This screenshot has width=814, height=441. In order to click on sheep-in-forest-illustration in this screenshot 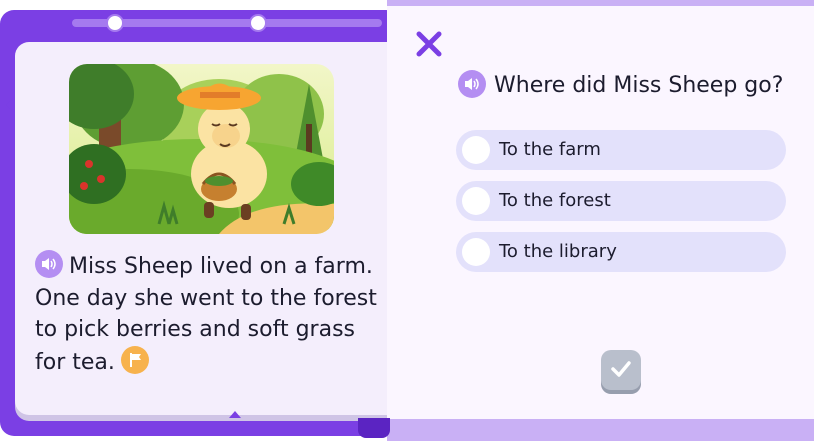, I will do `click(201, 149)`.